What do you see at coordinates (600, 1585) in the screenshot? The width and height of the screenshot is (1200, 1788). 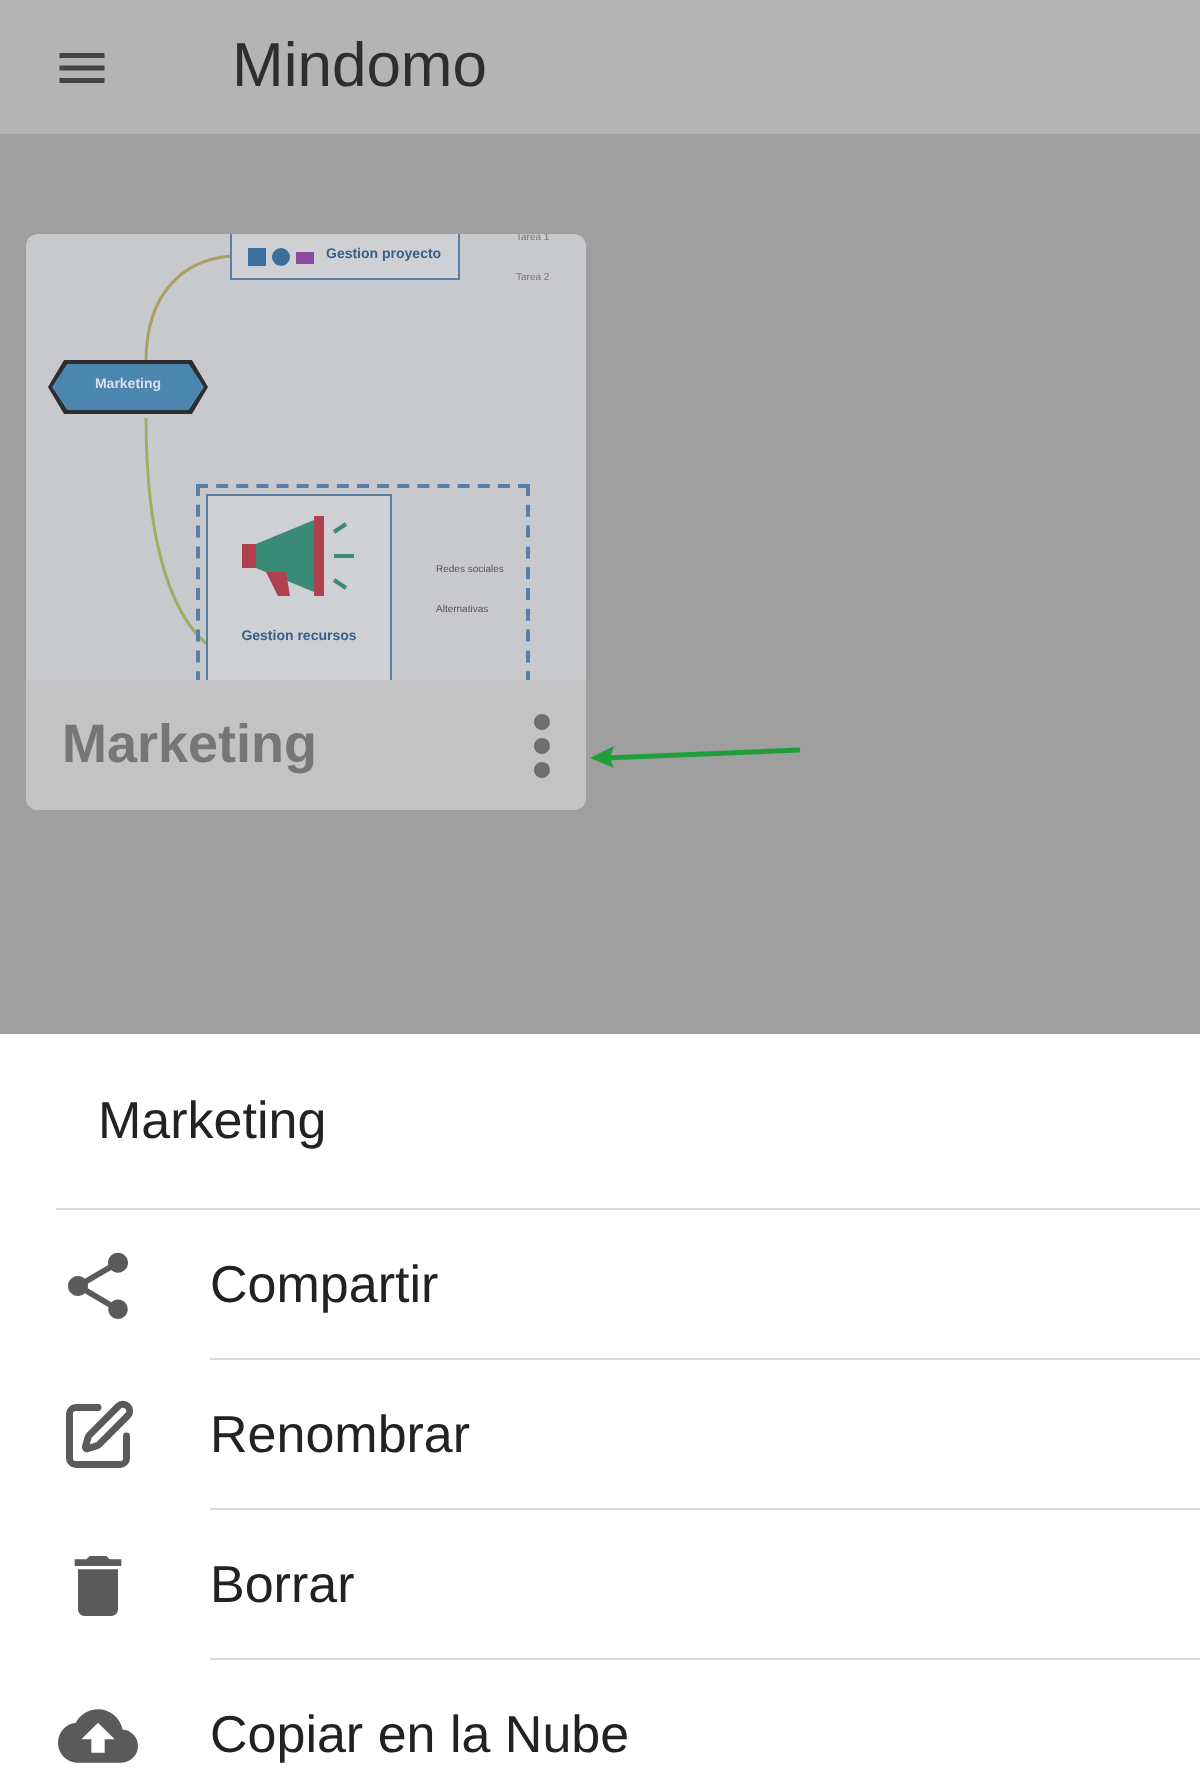 I see `menu-item: Borrar` at bounding box center [600, 1585].